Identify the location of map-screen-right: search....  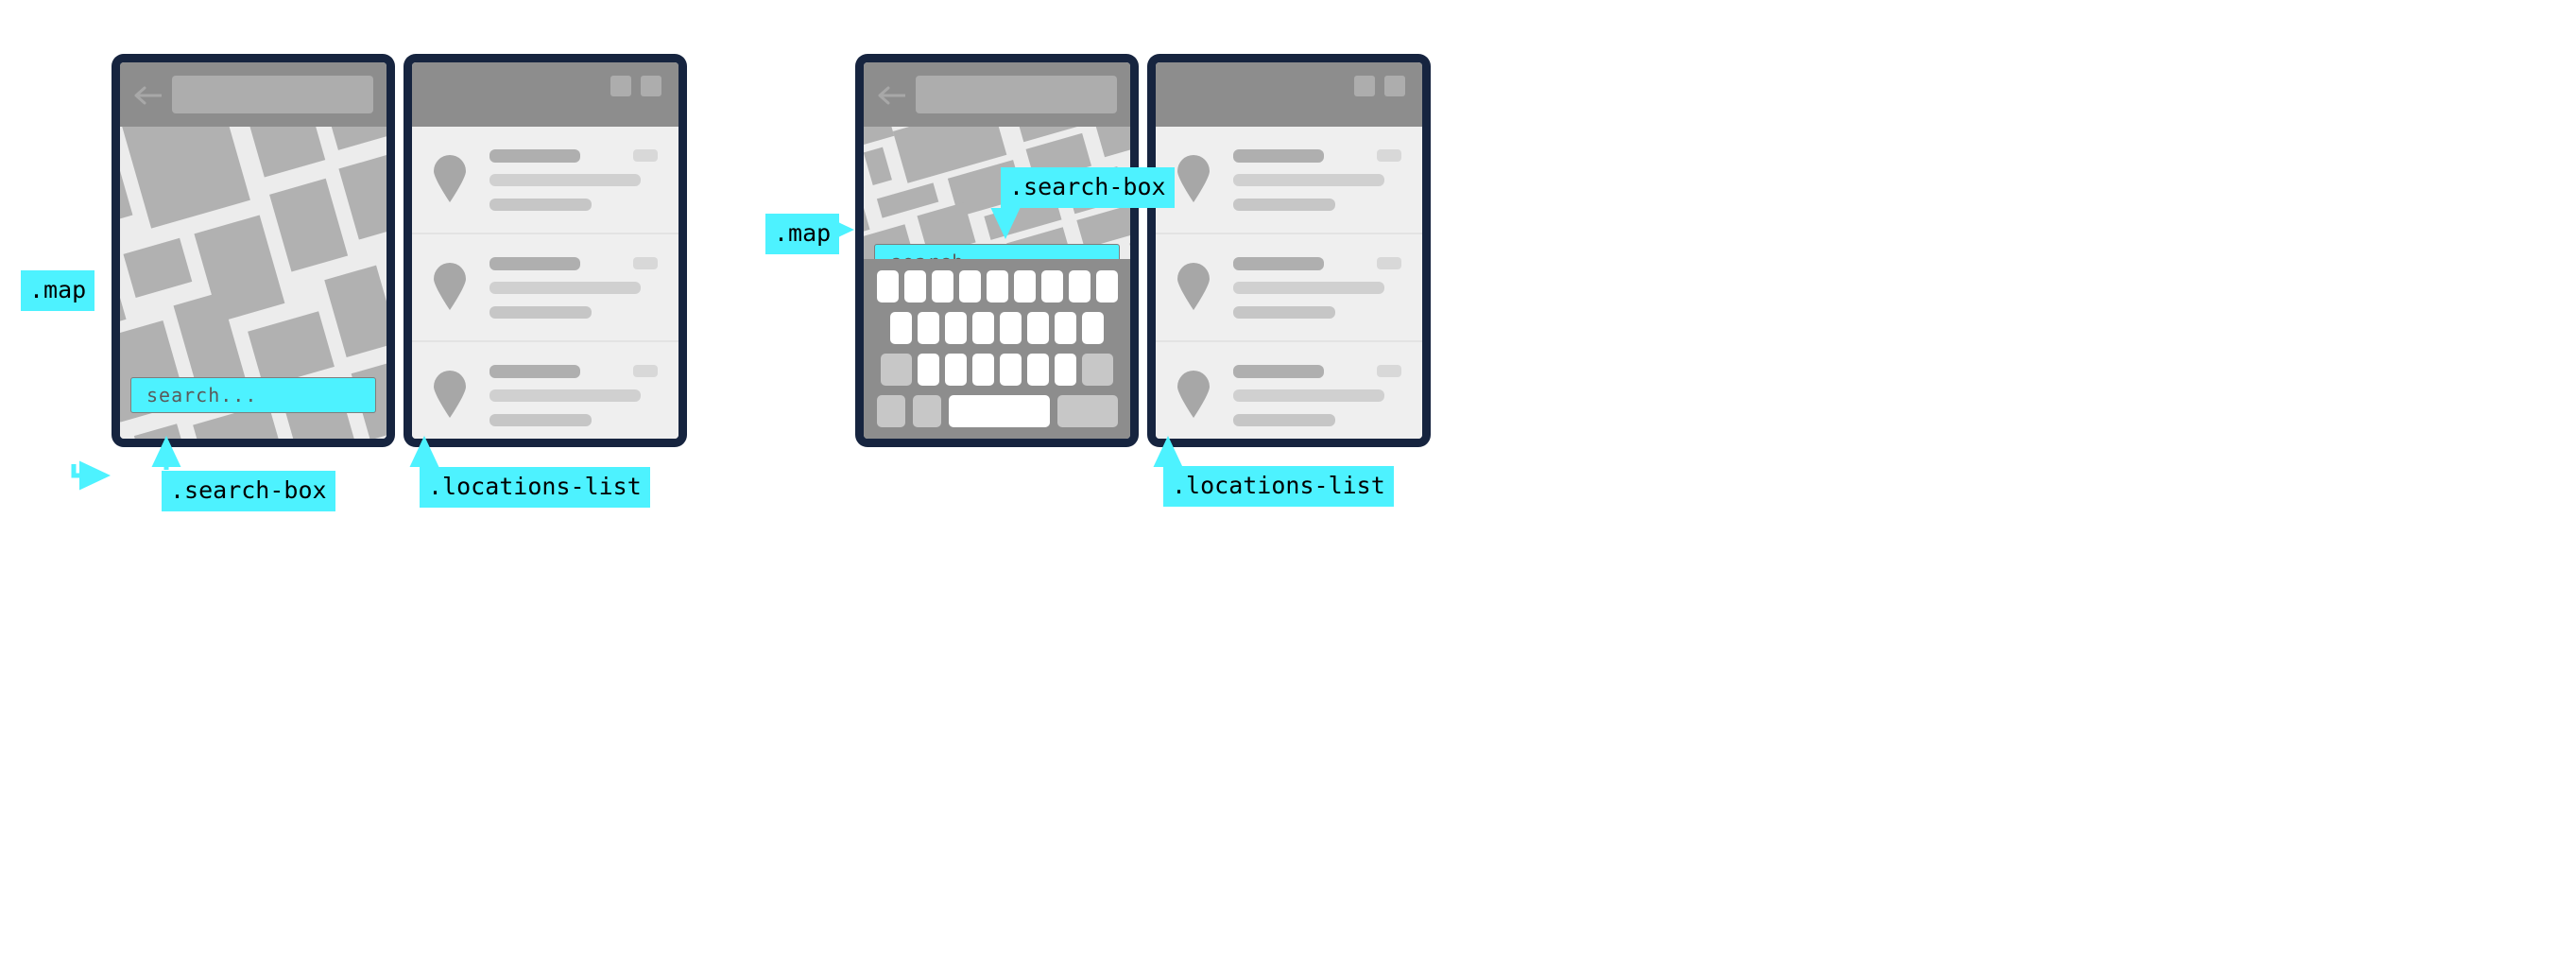
(997, 250).